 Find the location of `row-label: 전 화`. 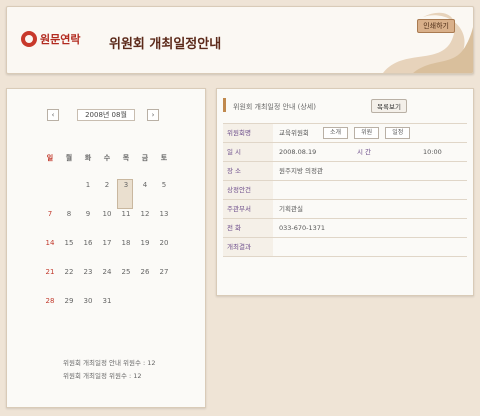

row-label: 전 화 is located at coordinates (248, 228).